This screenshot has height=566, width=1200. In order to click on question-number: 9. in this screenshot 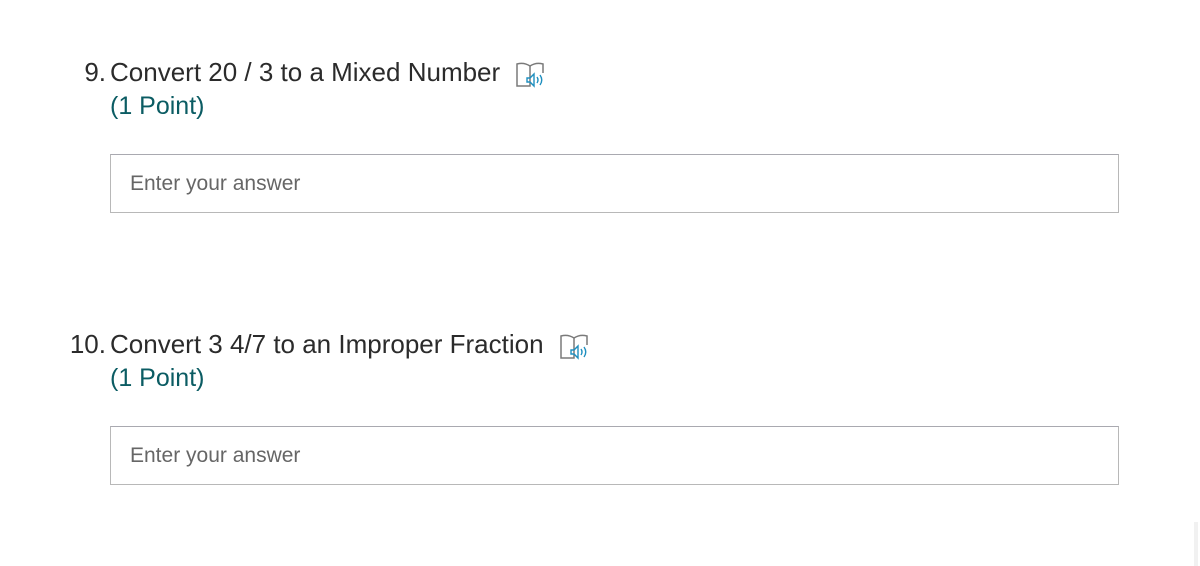, I will do `click(95, 72)`.